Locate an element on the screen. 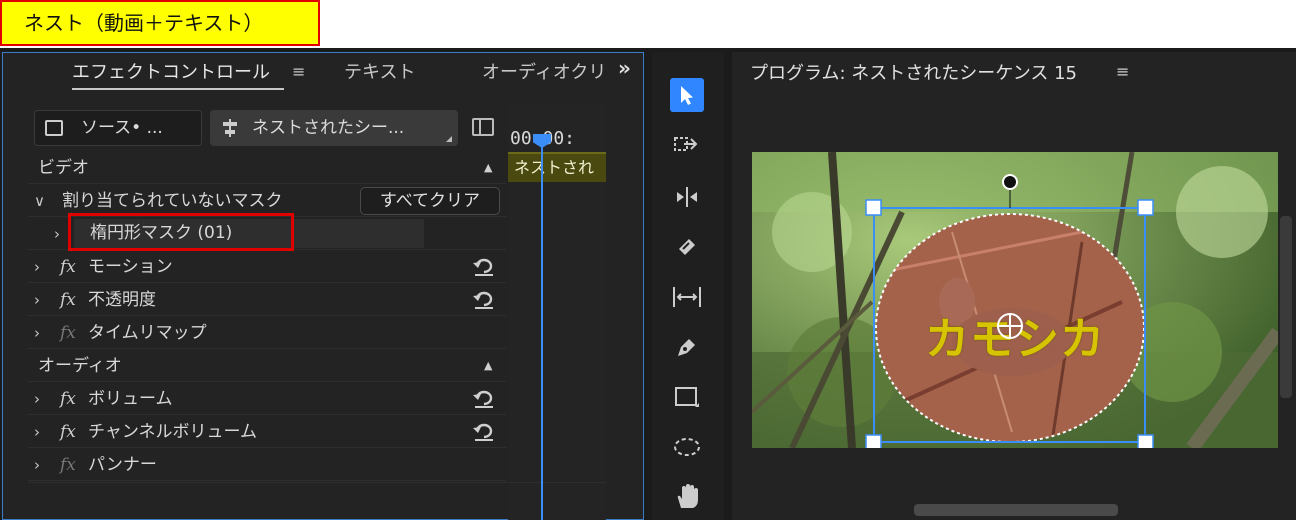 This screenshot has width=1296, height=520. playhead-line is located at coordinates (542, 328).